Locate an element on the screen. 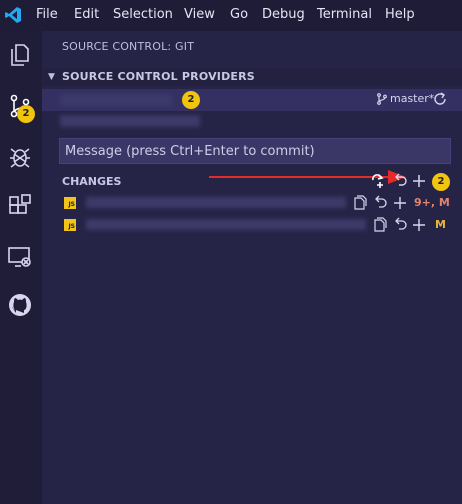  explorer-icon is located at coordinates (20, 55).